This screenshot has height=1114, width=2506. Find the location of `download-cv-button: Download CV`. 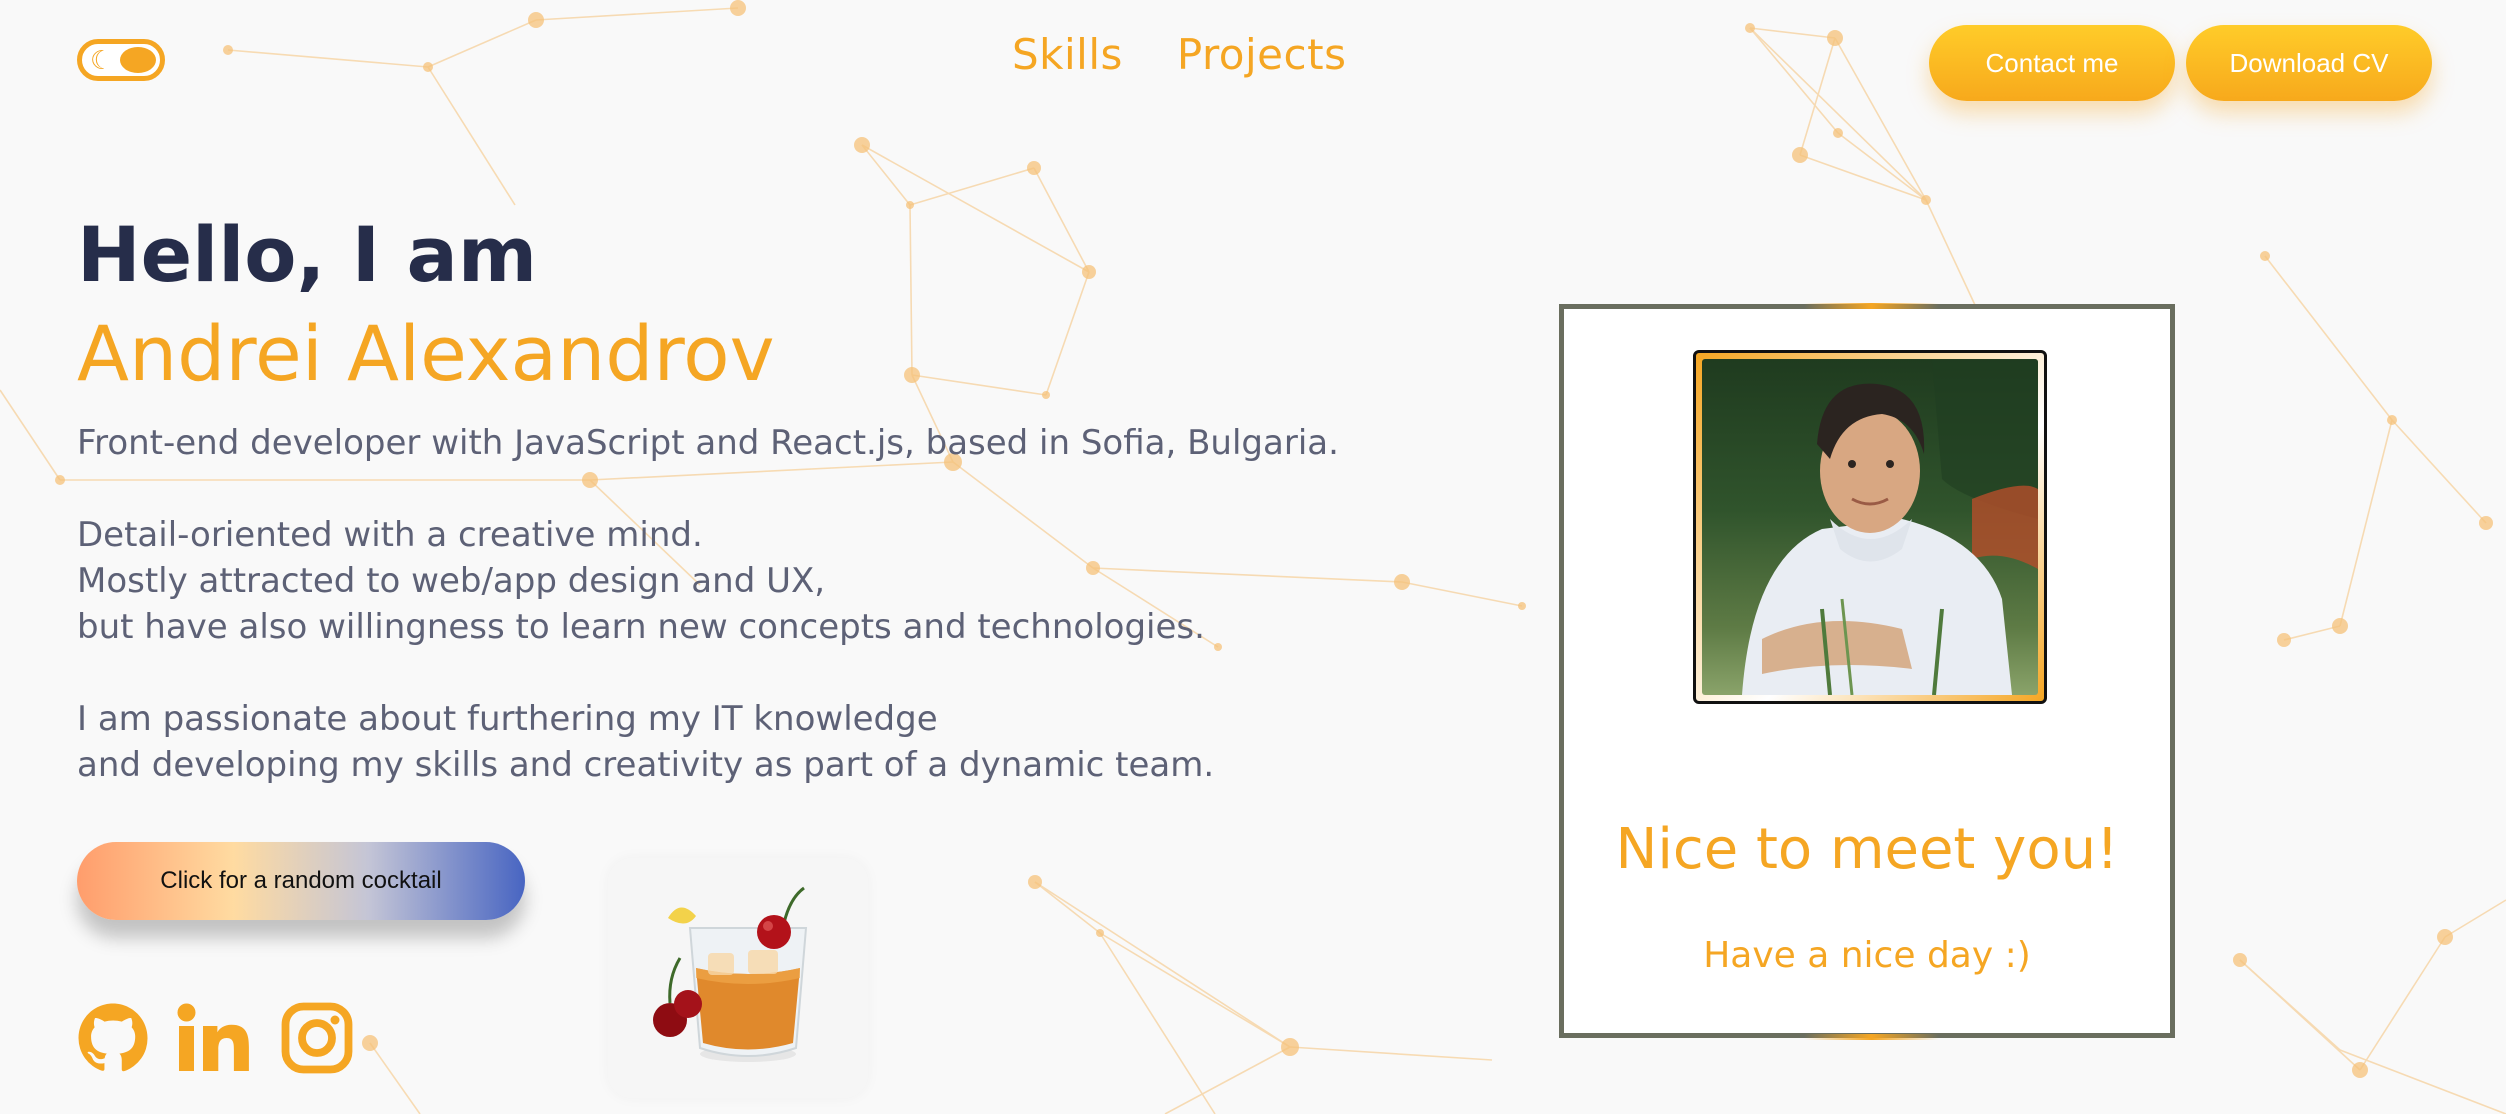

download-cv-button: Download CV is located at coordinates (2309, 63).